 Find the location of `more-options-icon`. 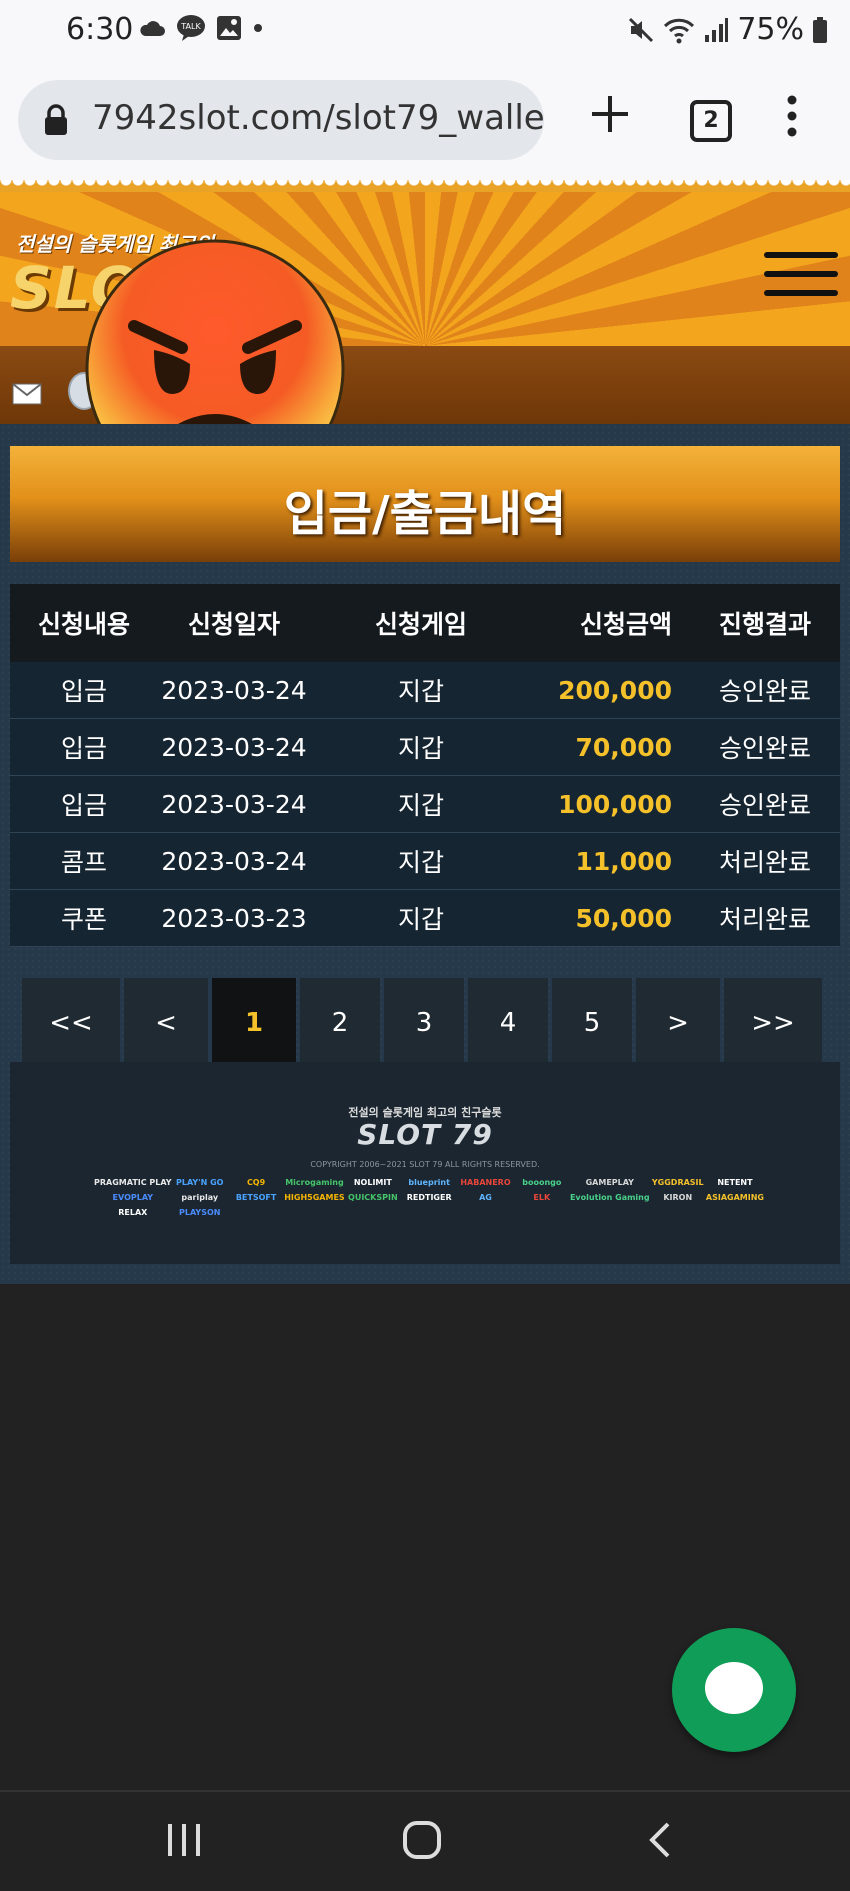

more-options-icon is located at coordinates (792, 116).